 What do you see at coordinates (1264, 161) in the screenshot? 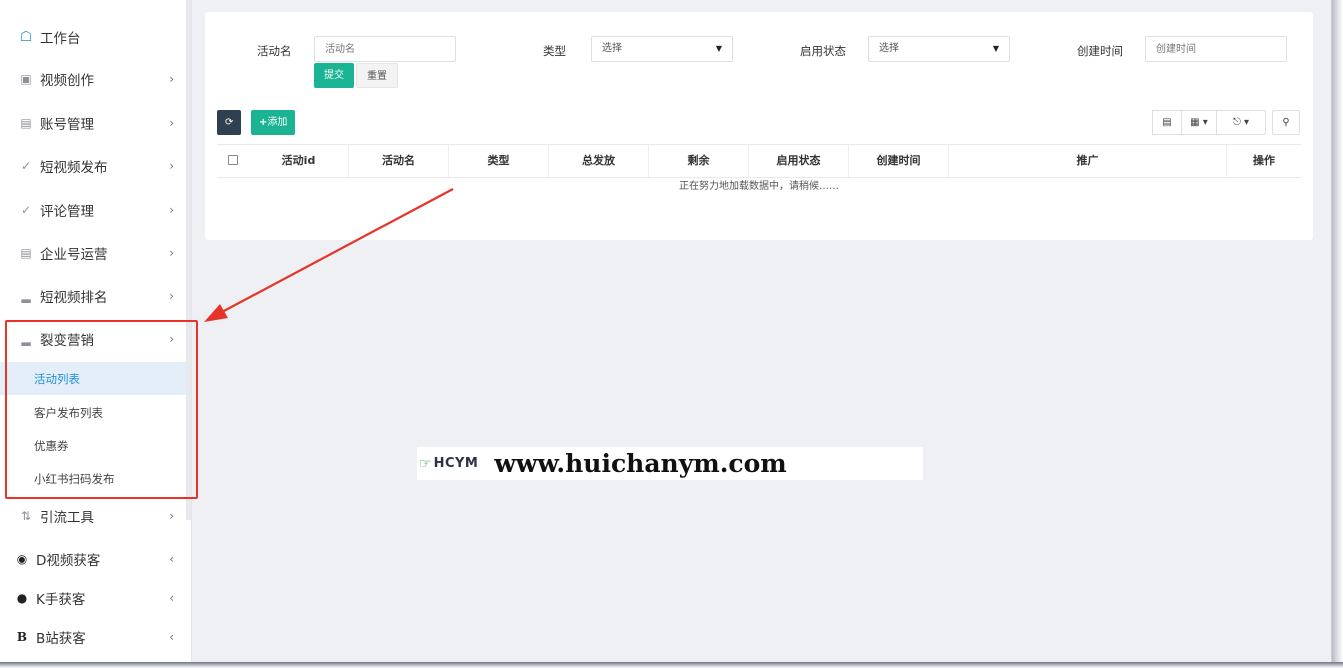
I see `column-header: 操作` at bounding box center [1264, 161].